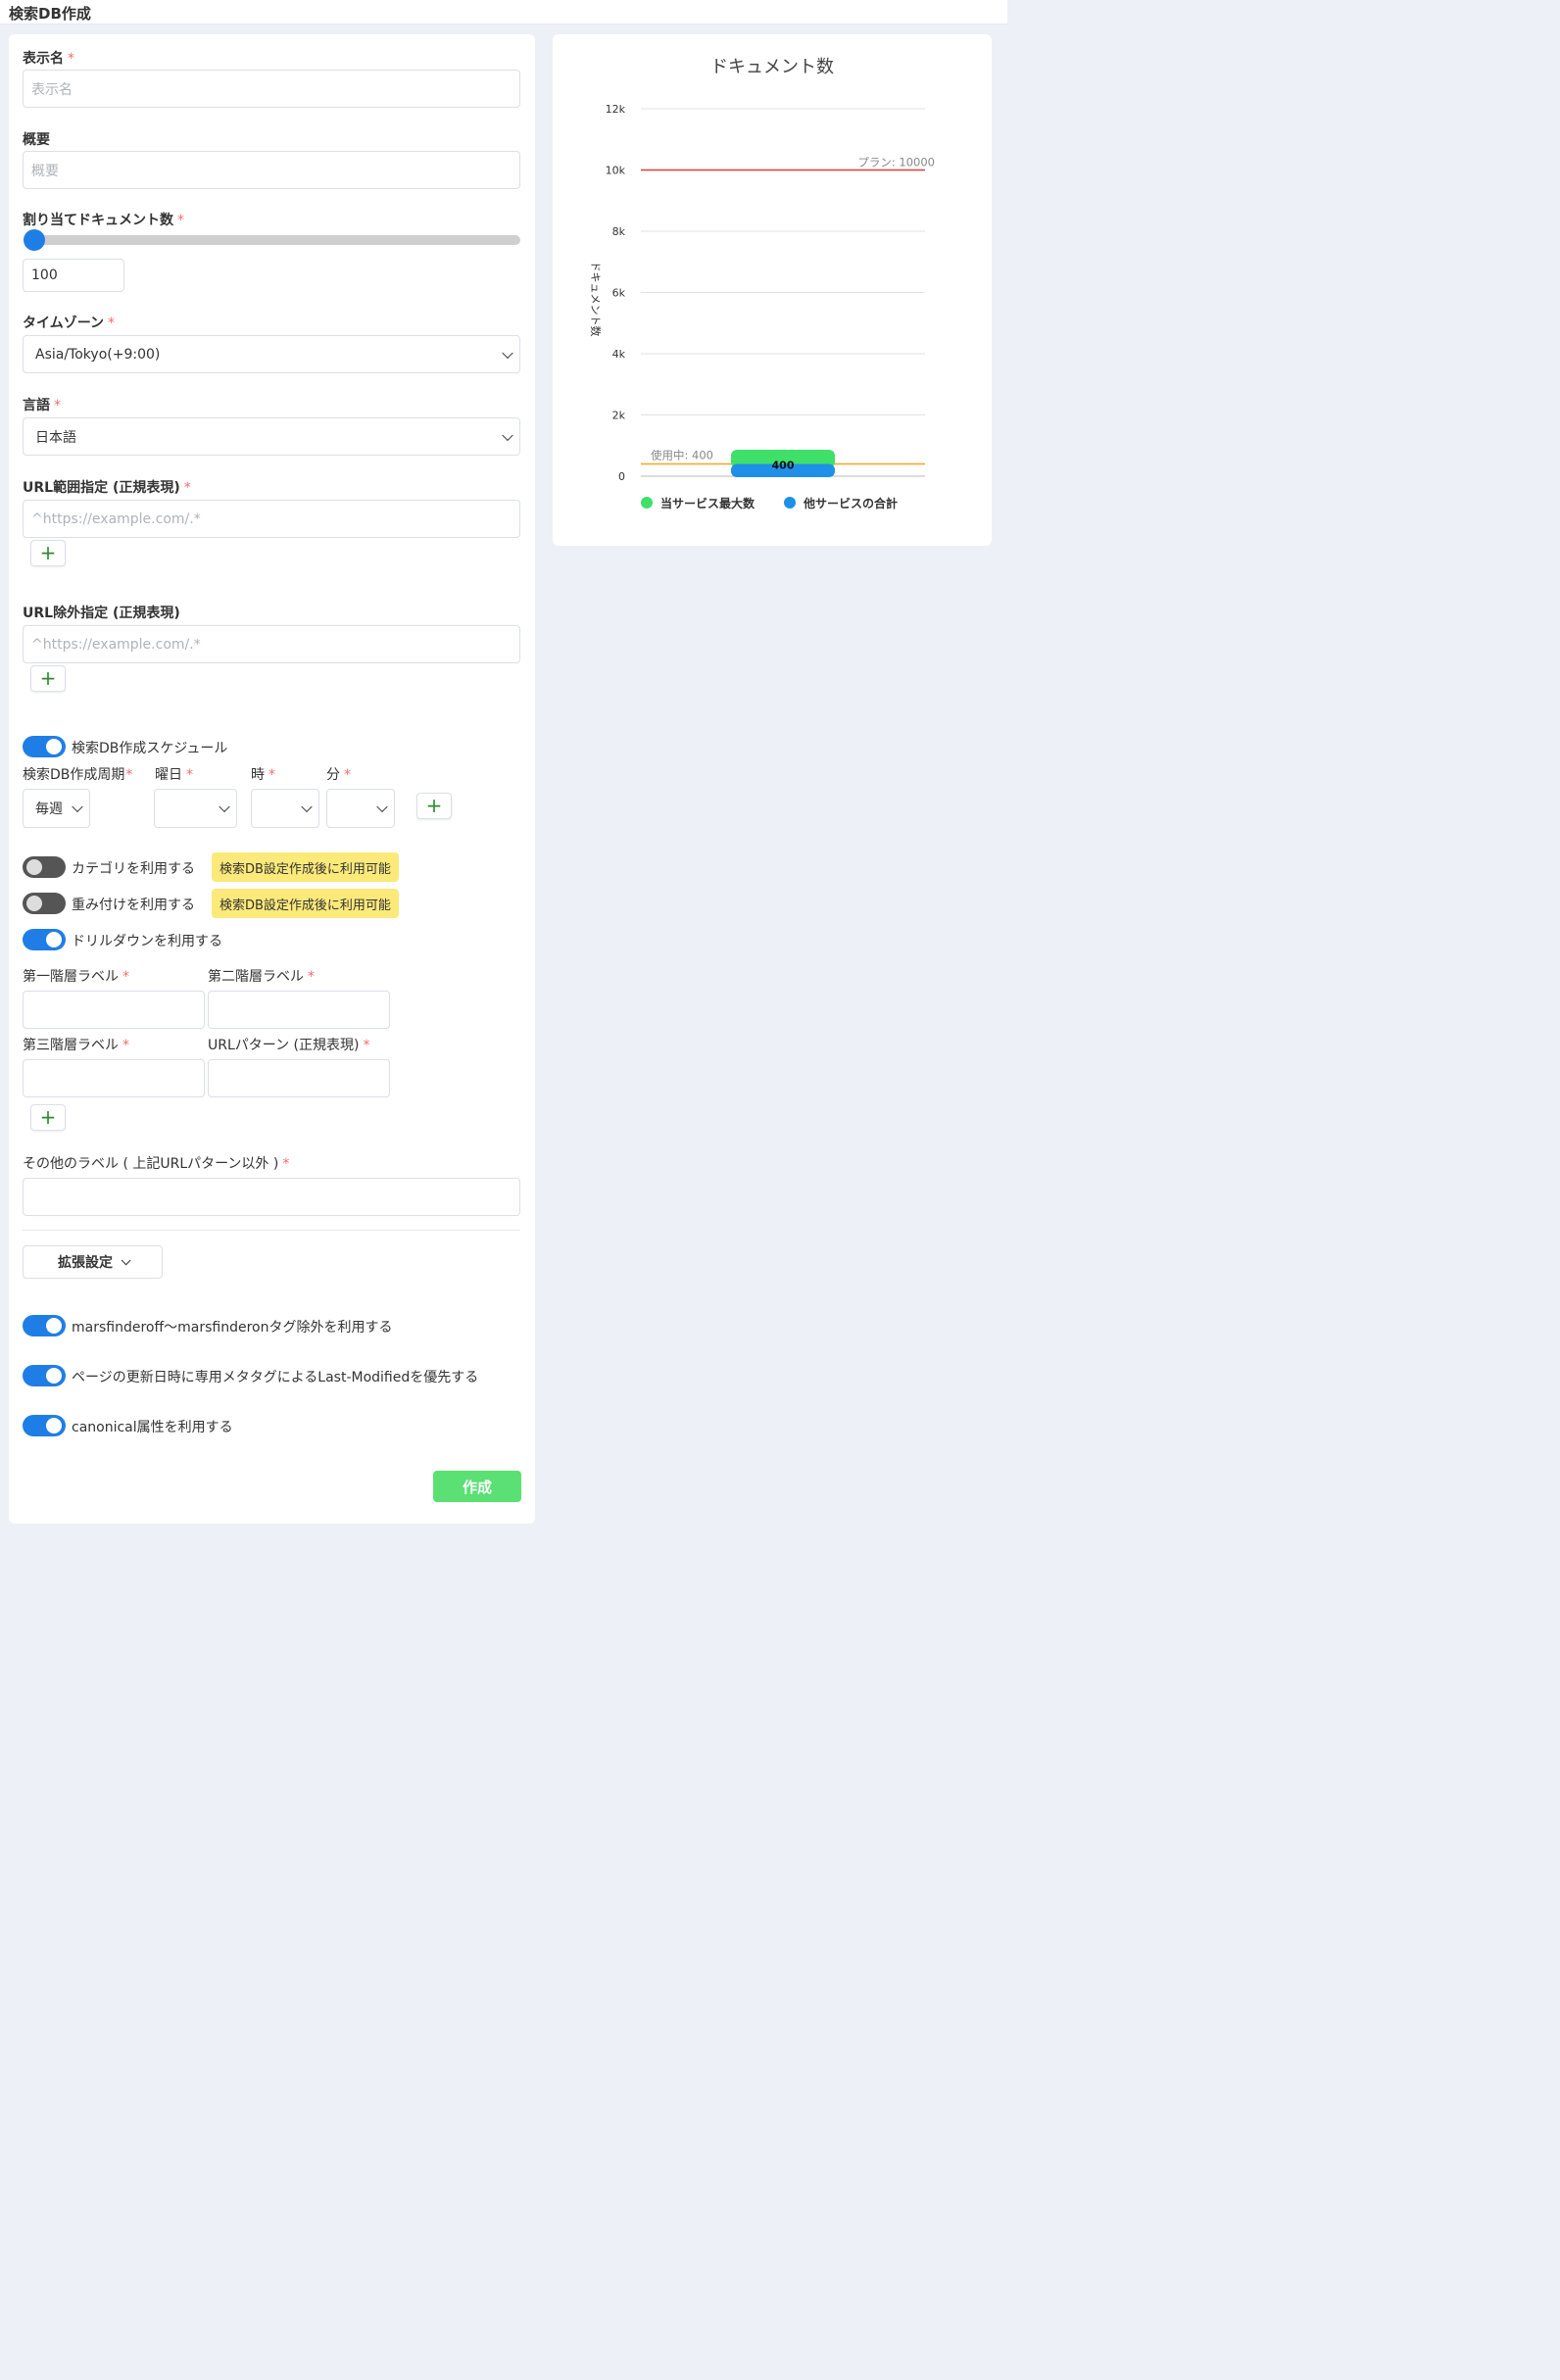  What do you see at coordinates (619, 416) in the screenshot?
I see `y-tick-label: 2k` at bounding box center [619, 416].